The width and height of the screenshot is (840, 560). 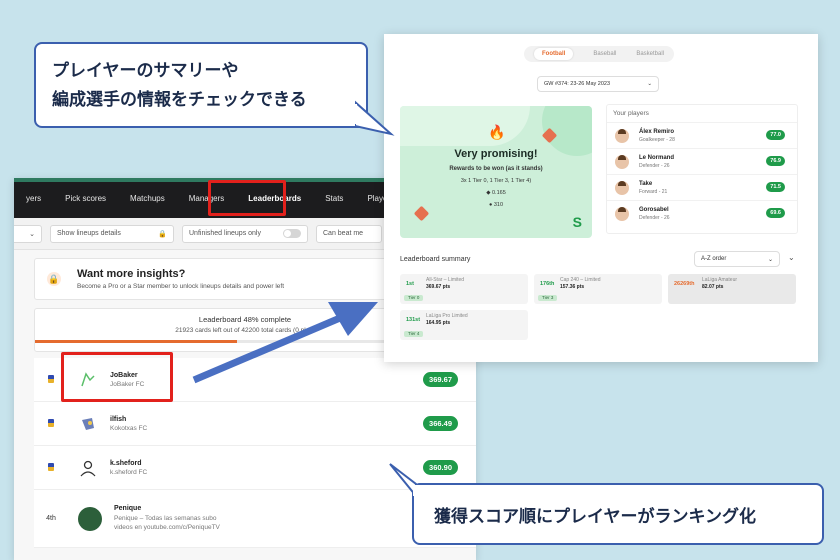 I want to click on callout-line: プレイヤーのサマリーや, so click(x=145, y=70).